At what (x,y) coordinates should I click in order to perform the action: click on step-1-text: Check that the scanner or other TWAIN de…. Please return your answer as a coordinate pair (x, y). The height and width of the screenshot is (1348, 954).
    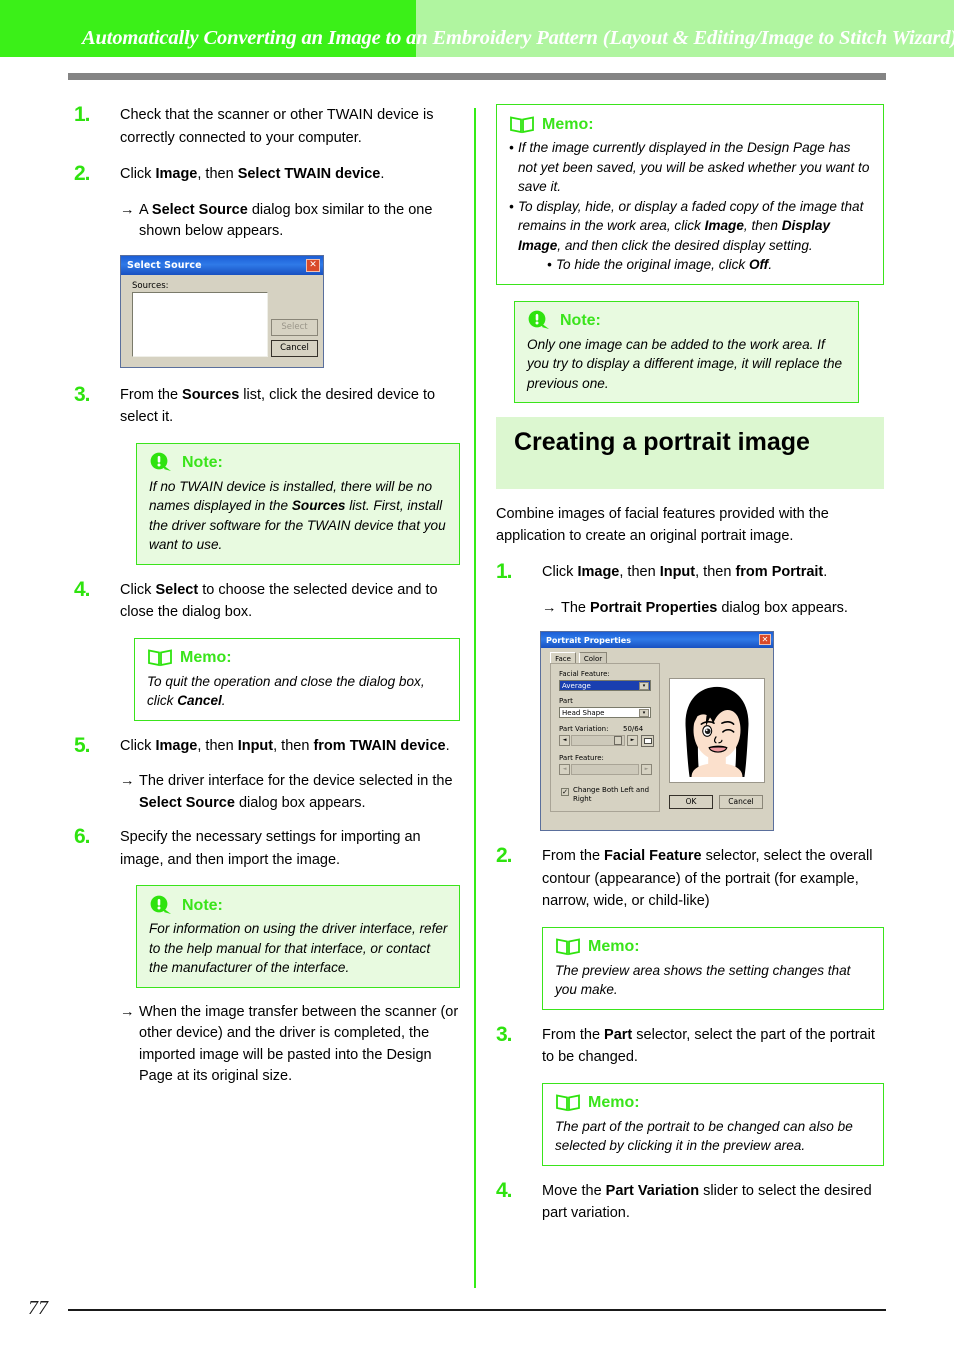
    Looking at the image, I should click on (277, 126).